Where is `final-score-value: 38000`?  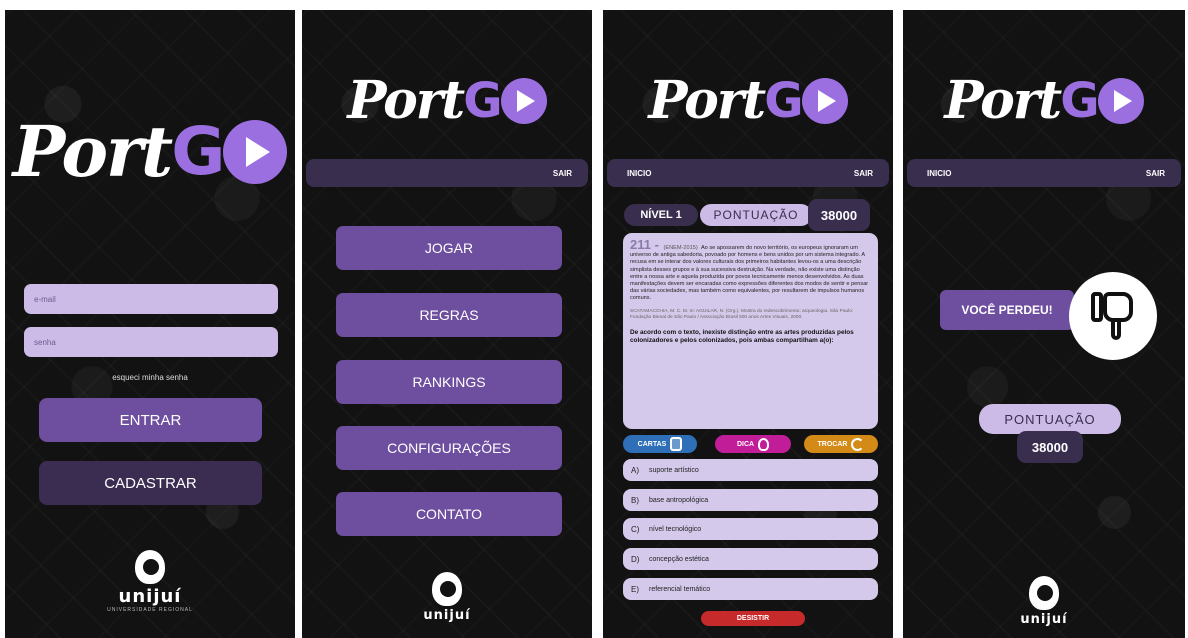 final-score-value: 38000 is located at coordinates (1050, 447).